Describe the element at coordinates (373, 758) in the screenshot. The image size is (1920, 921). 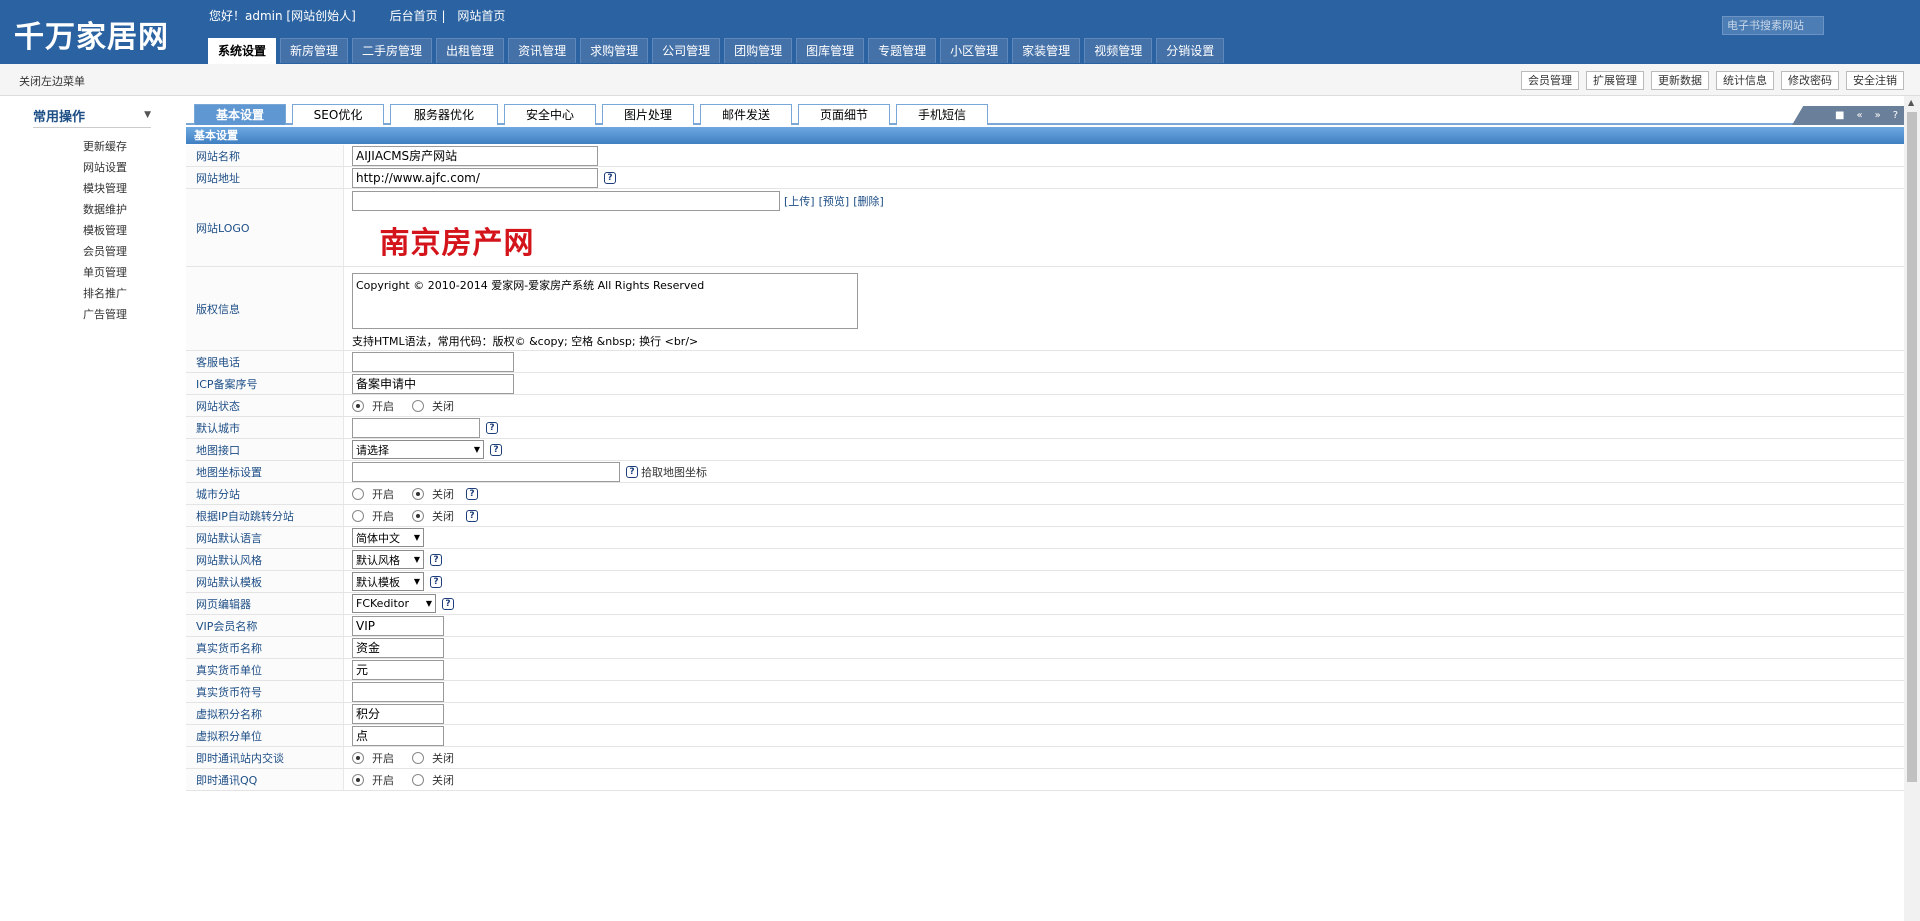
I see `im-chat-on-radio: 开启` at that location.